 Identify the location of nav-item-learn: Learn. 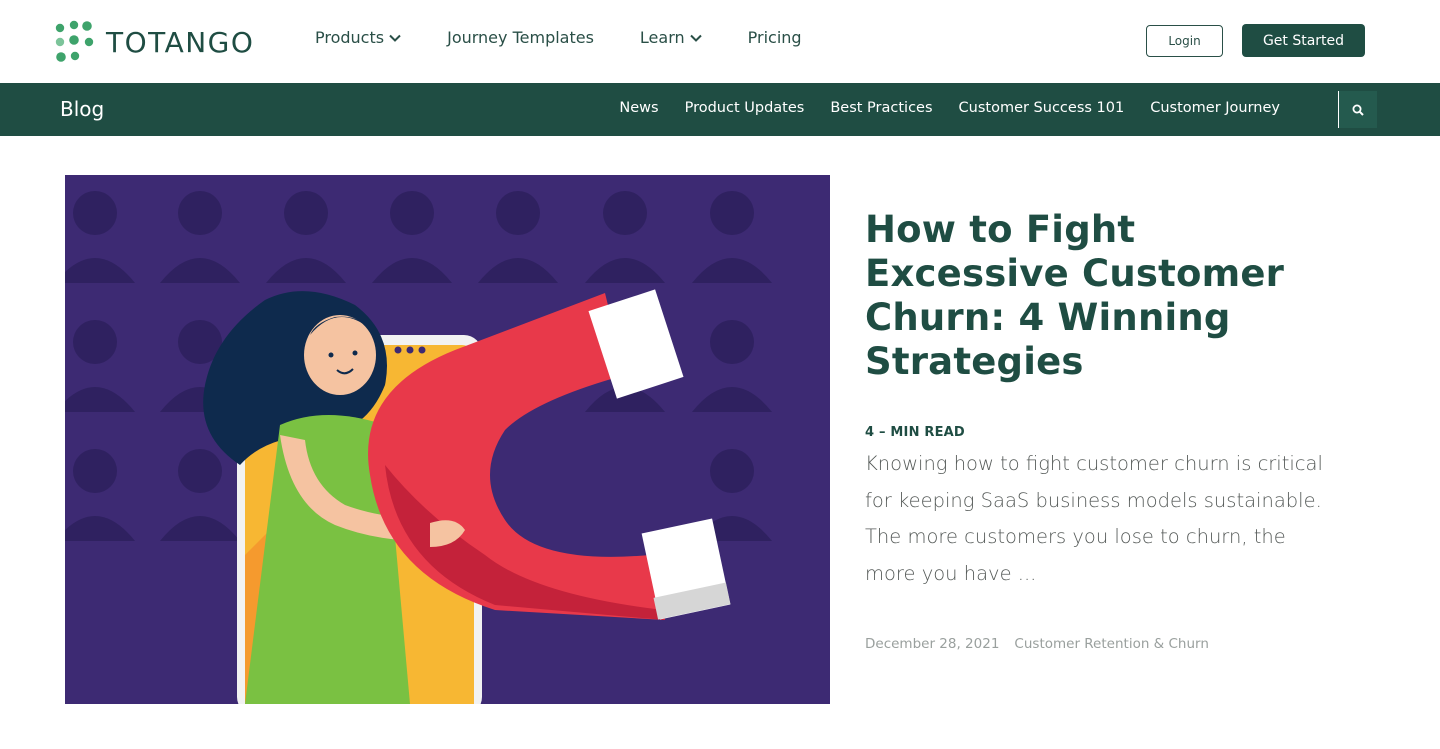
(671, 37).